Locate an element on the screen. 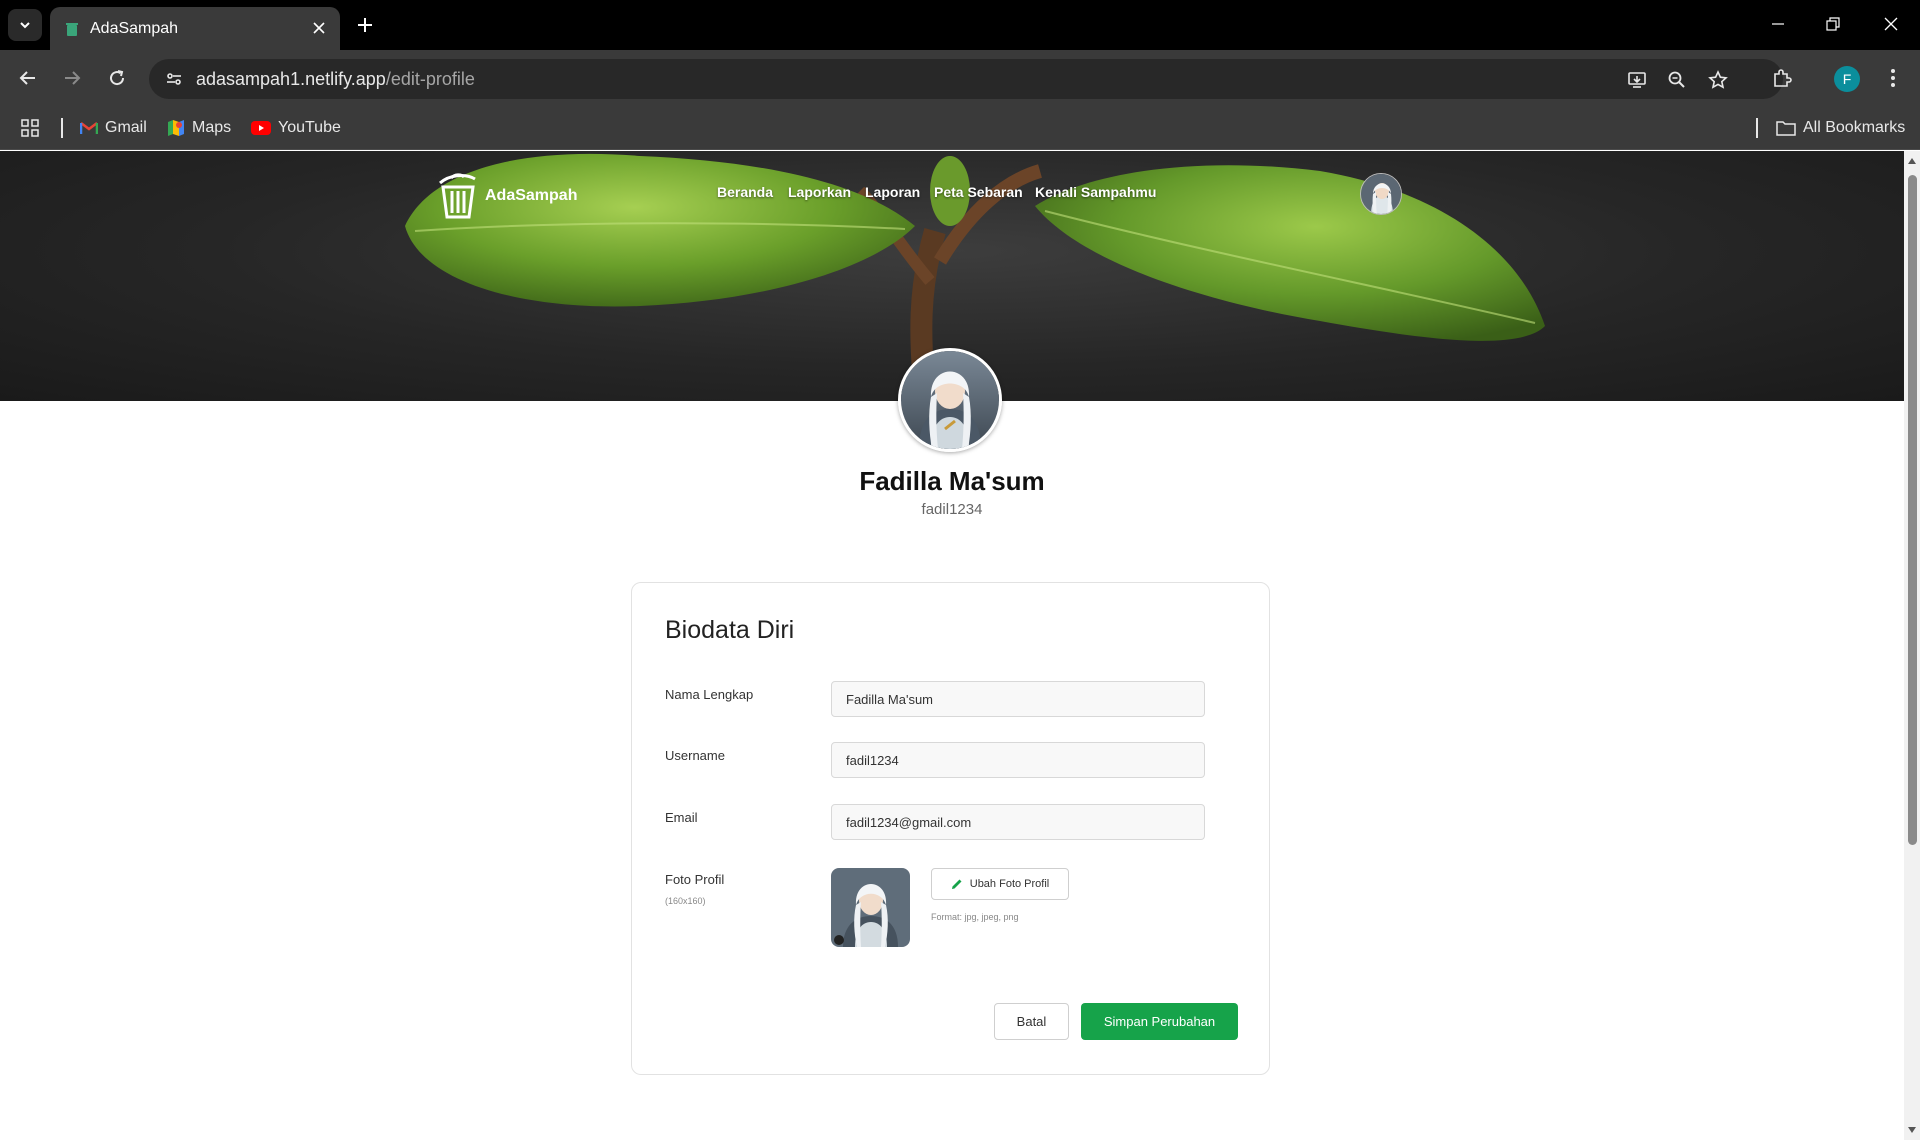 The image size is (1920, 1140). nav-beranda: Beranda is located at coordinates (745, 192).